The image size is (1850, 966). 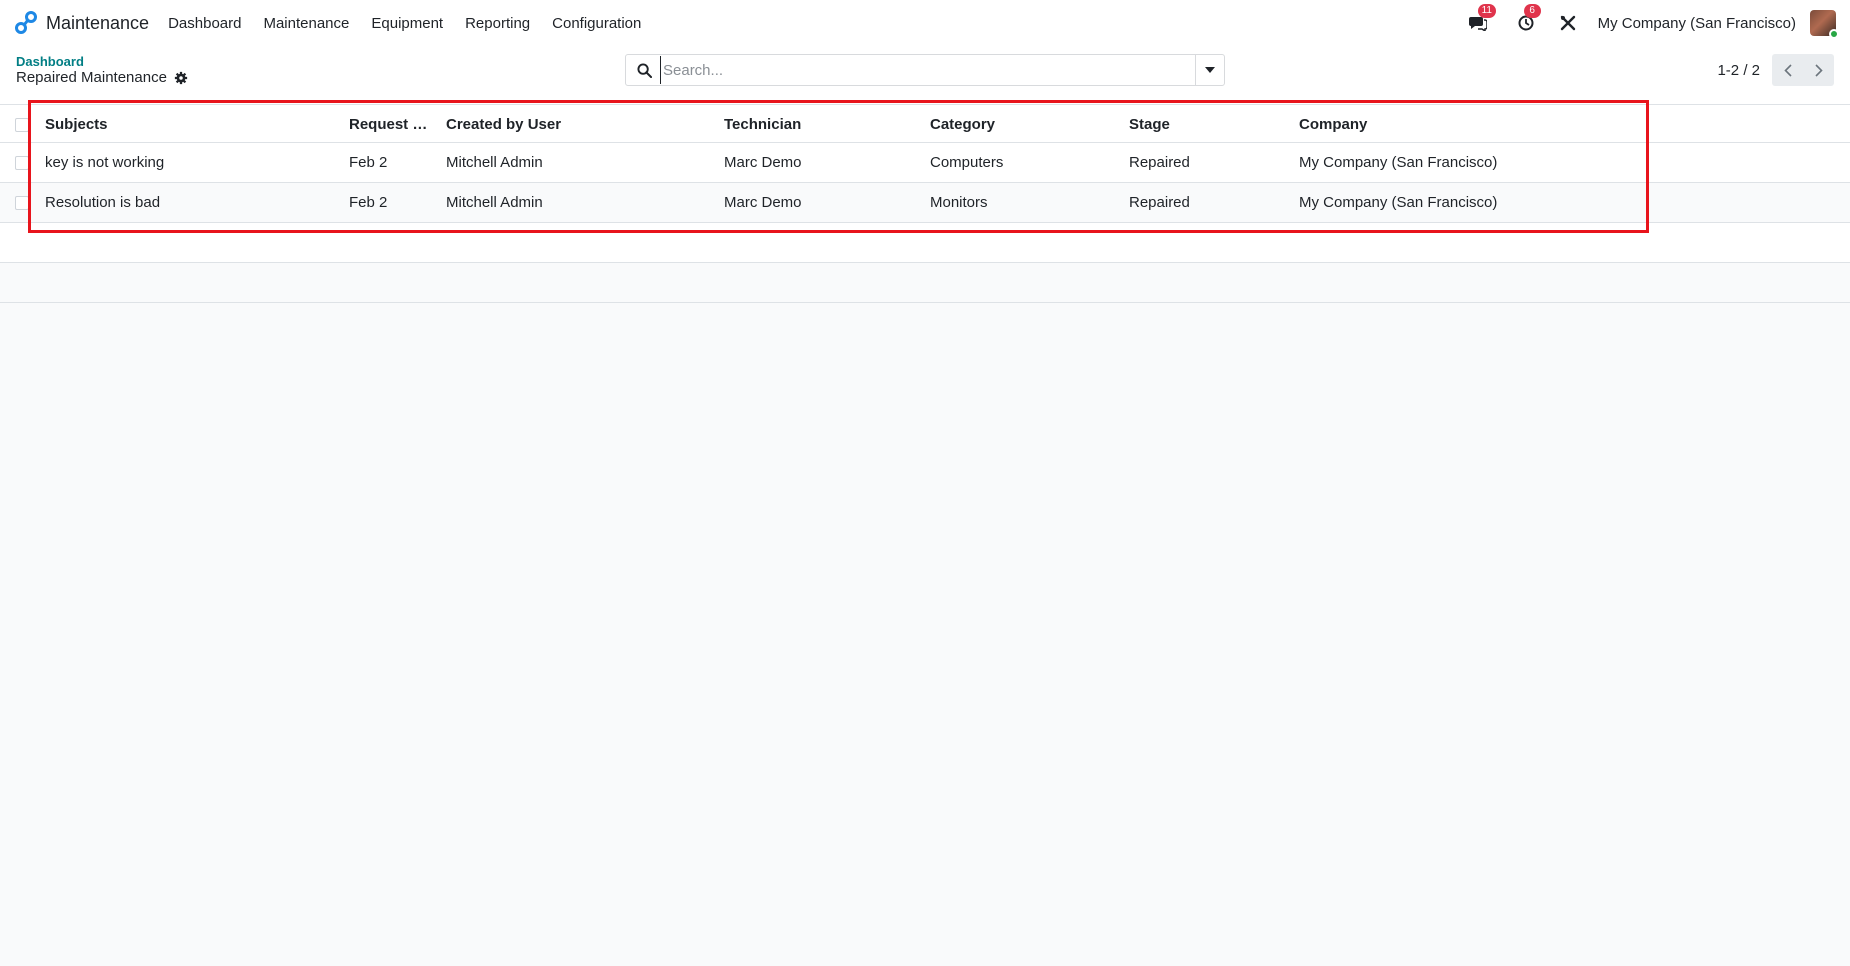 I want to click on page-title: Repaired Maintenance, so click(x=91, y=77).